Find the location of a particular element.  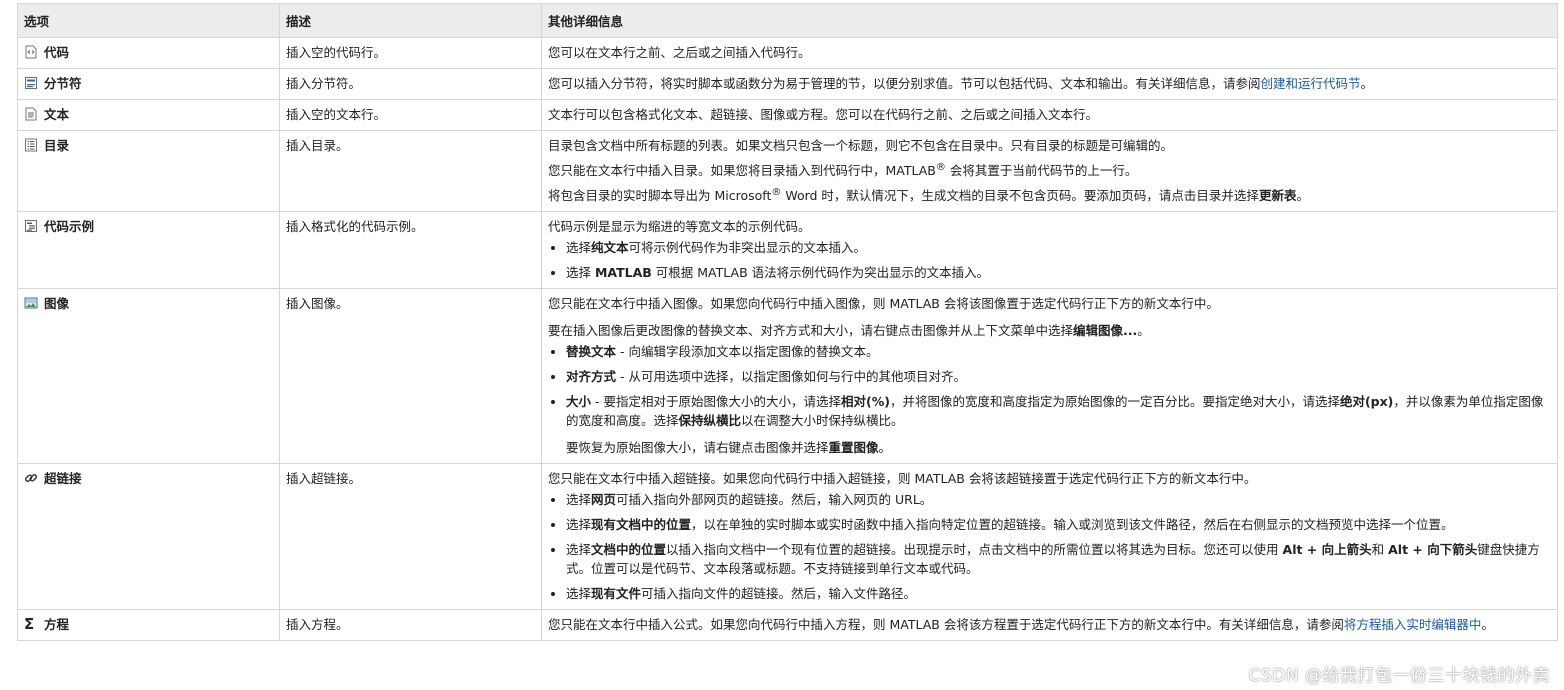

description-cell: 插入空的文本行。 is located at coordinates (410, 115).